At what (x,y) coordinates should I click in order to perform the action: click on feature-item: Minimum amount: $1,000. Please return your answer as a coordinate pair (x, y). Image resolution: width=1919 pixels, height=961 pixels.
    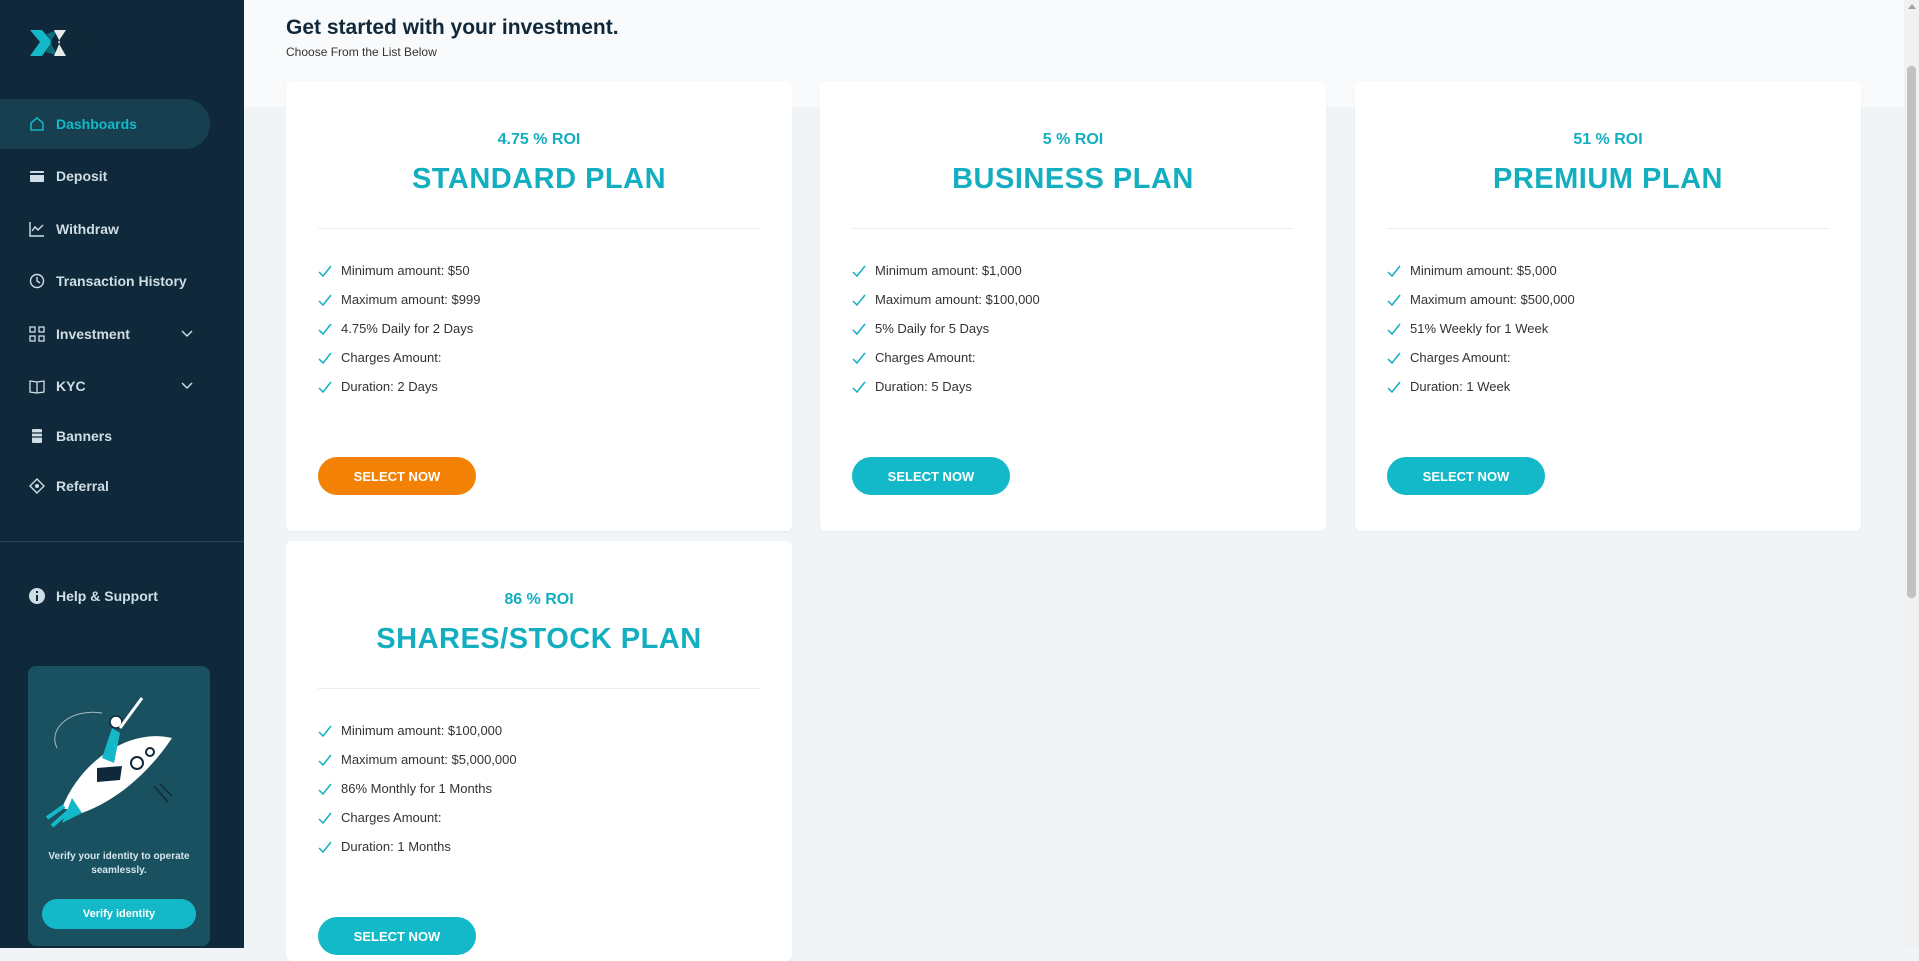
    Looking at the image, I should click on (946, 270).